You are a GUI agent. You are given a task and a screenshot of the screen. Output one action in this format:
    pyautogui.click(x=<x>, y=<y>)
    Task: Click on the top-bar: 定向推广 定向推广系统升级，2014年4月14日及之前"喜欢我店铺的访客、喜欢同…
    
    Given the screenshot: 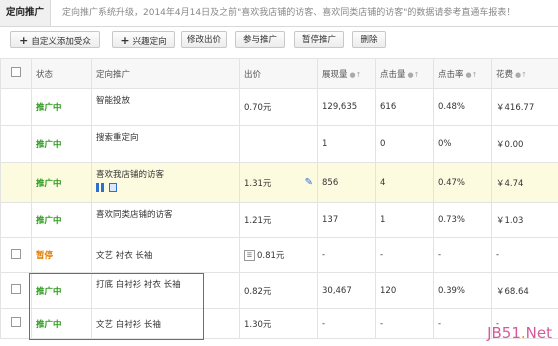 What is the action you would take?
    pyautogui.click(x=279, y=13)
    